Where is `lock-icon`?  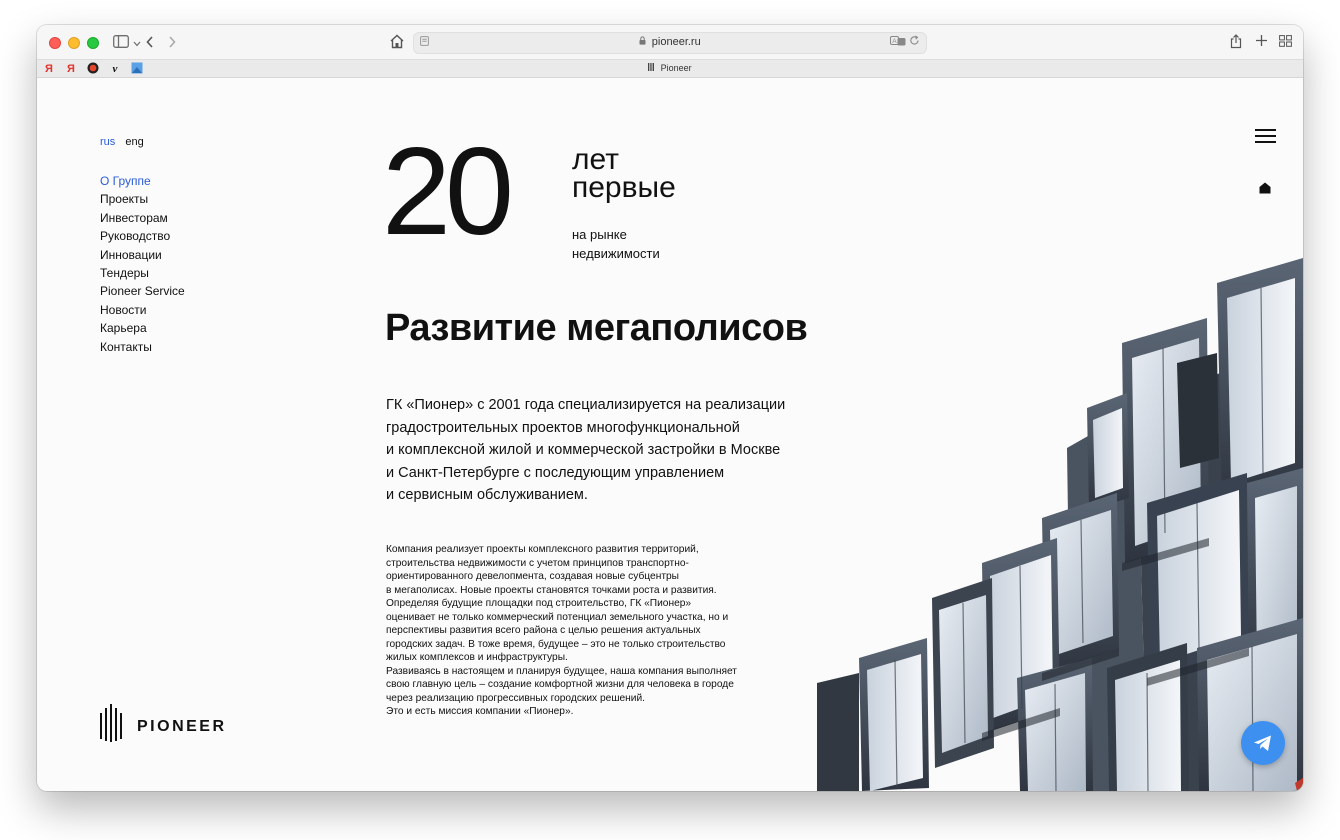
lock-icon is located at coordinates (644, 41).